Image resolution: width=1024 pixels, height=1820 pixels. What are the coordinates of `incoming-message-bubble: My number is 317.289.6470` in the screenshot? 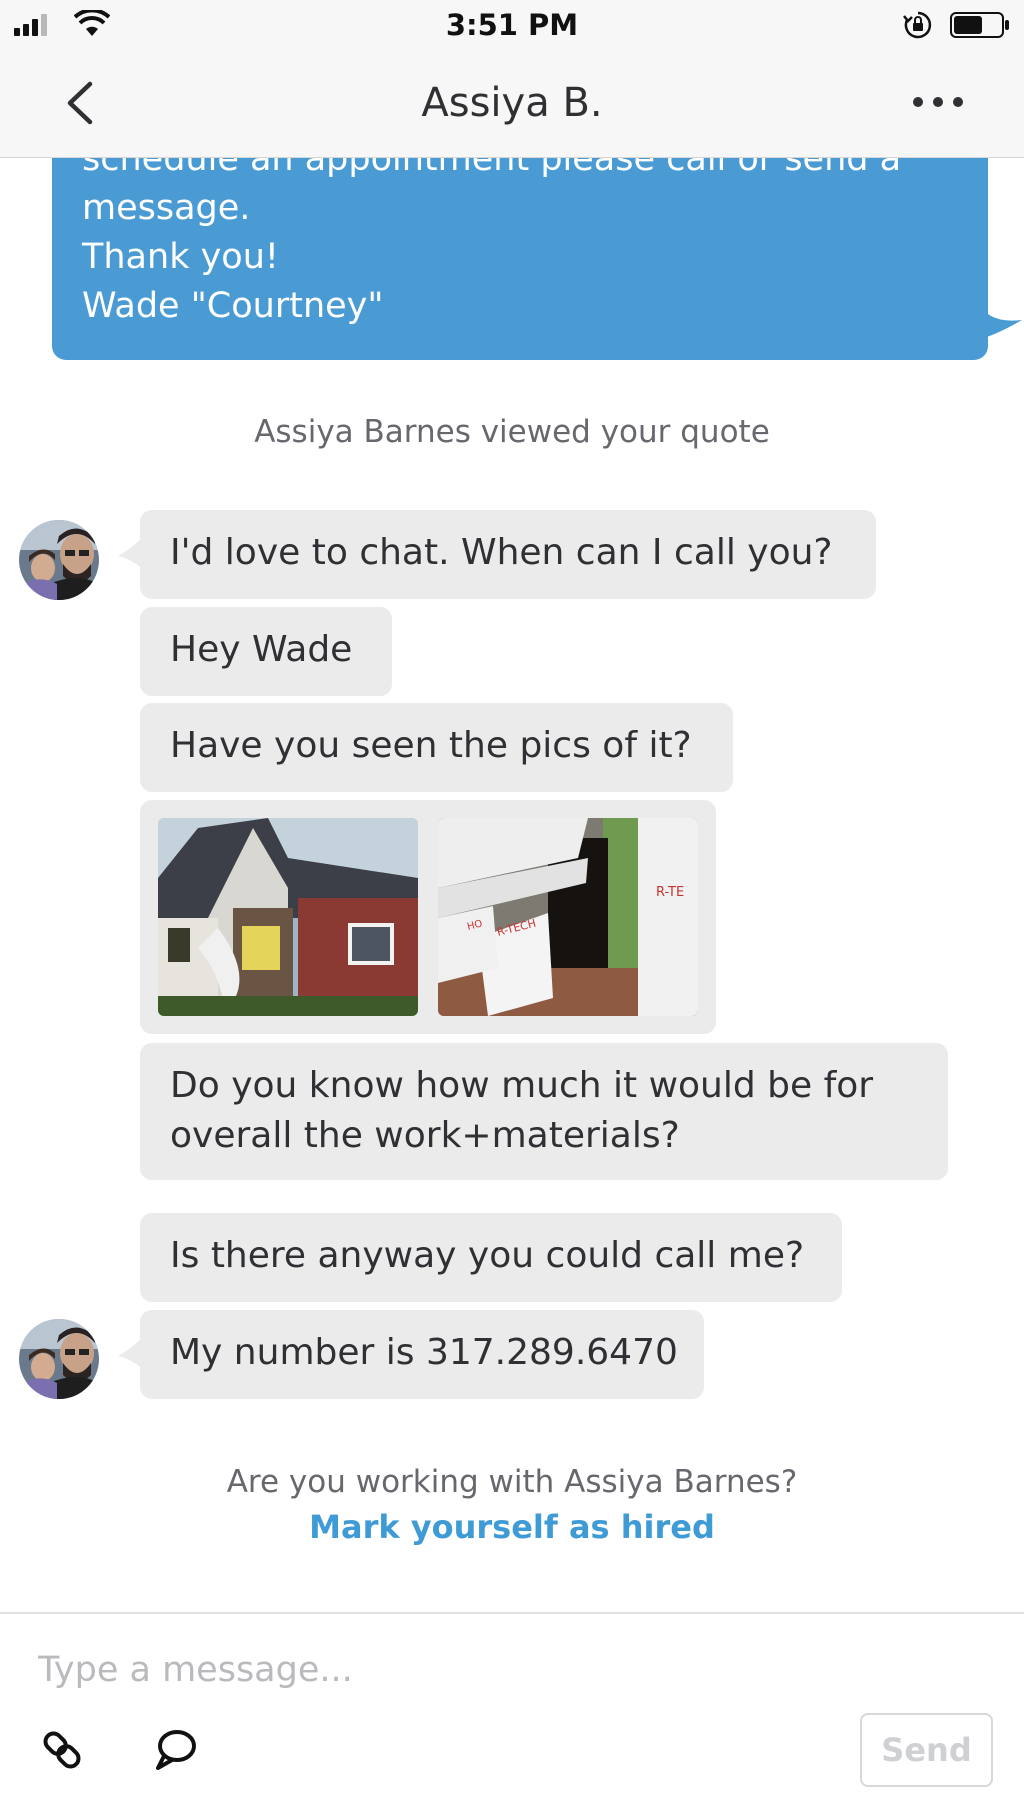 It's located at (422, 1354).